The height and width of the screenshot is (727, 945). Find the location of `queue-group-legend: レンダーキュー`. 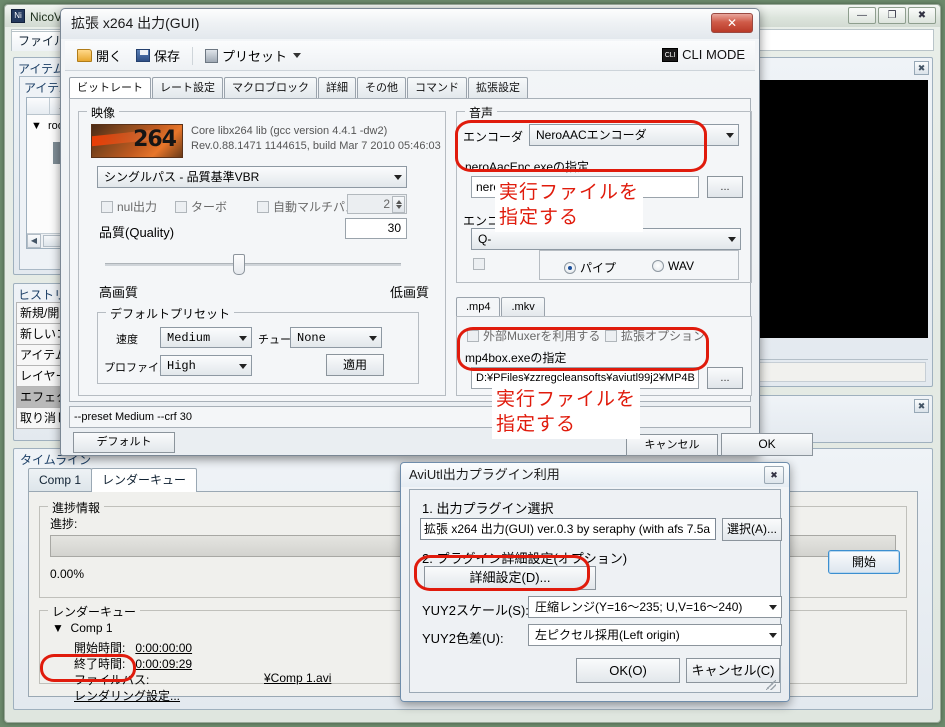

queue-group-legend: レンダーキュー is located at coordinates (94, 611).